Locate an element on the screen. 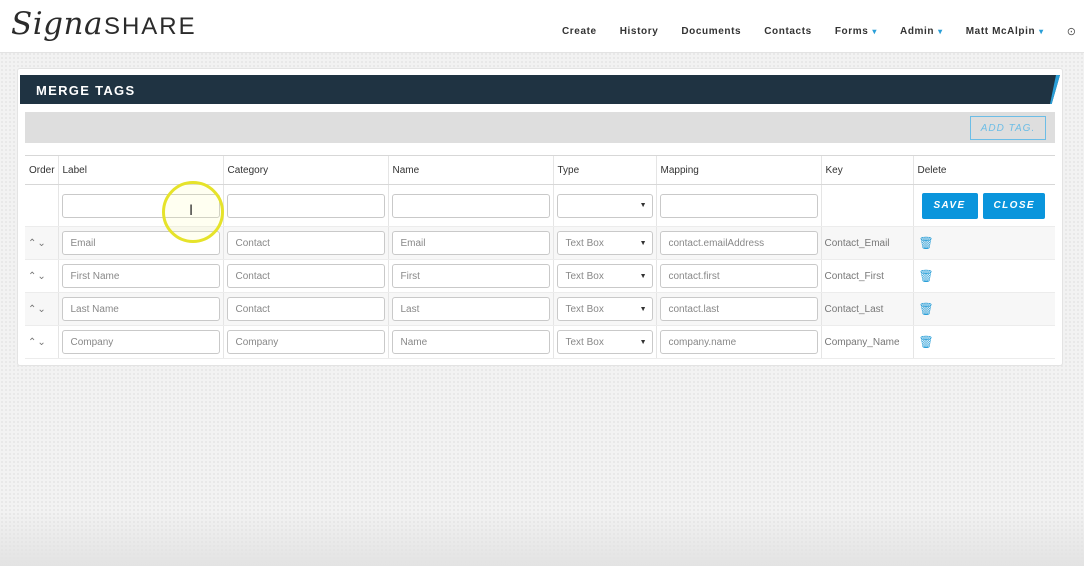 The image size is (1084, 566). col-header-name: Name is located at coordinates (470, 170).